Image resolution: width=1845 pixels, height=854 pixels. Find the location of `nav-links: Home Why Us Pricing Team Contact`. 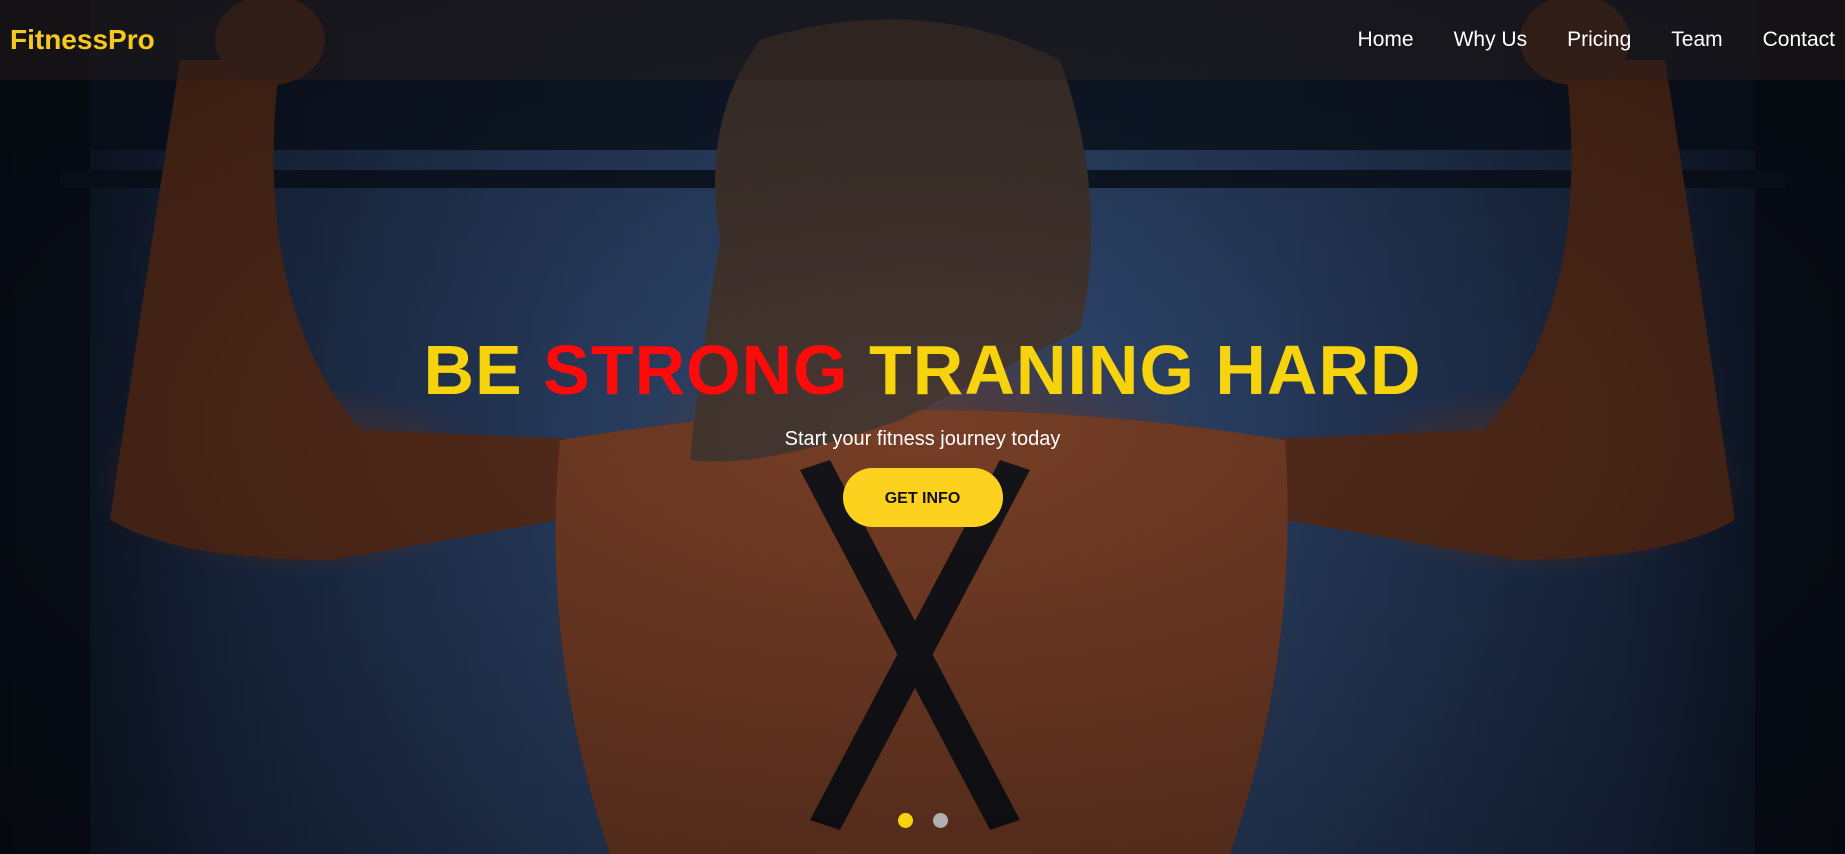

nav-links: Home Why Us Pricing Team Contact is located at coordinates (1596, 40).